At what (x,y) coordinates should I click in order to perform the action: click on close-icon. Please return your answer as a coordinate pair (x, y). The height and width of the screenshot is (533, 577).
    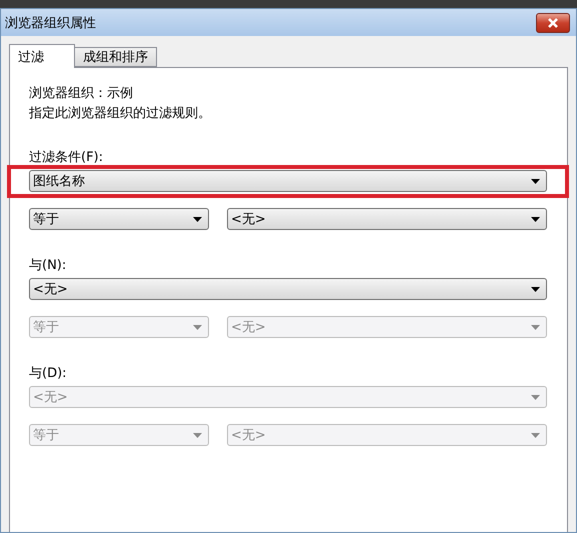
    Looking at the image, I should click on (553, 23).